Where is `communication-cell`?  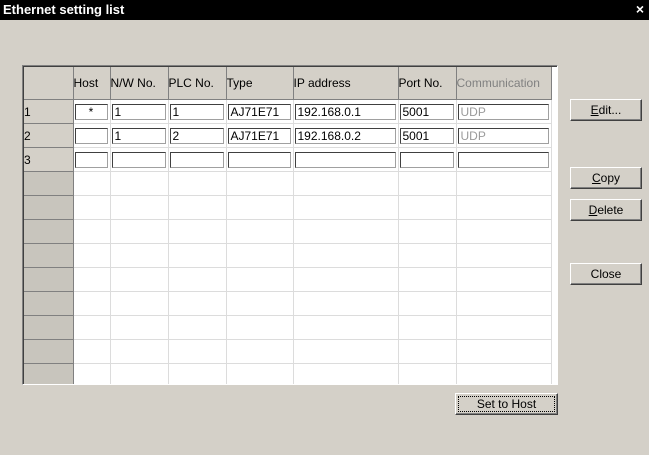
communication-cell is located at coordinates (503, 160).